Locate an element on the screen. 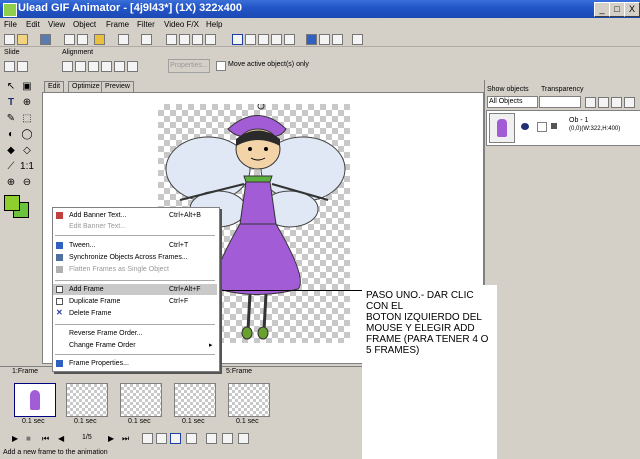 Image resolution: width=640 pixels, height=459 pixels. frame-2: 2:Frame 0.1 sec is located at coordinates (87, 399).